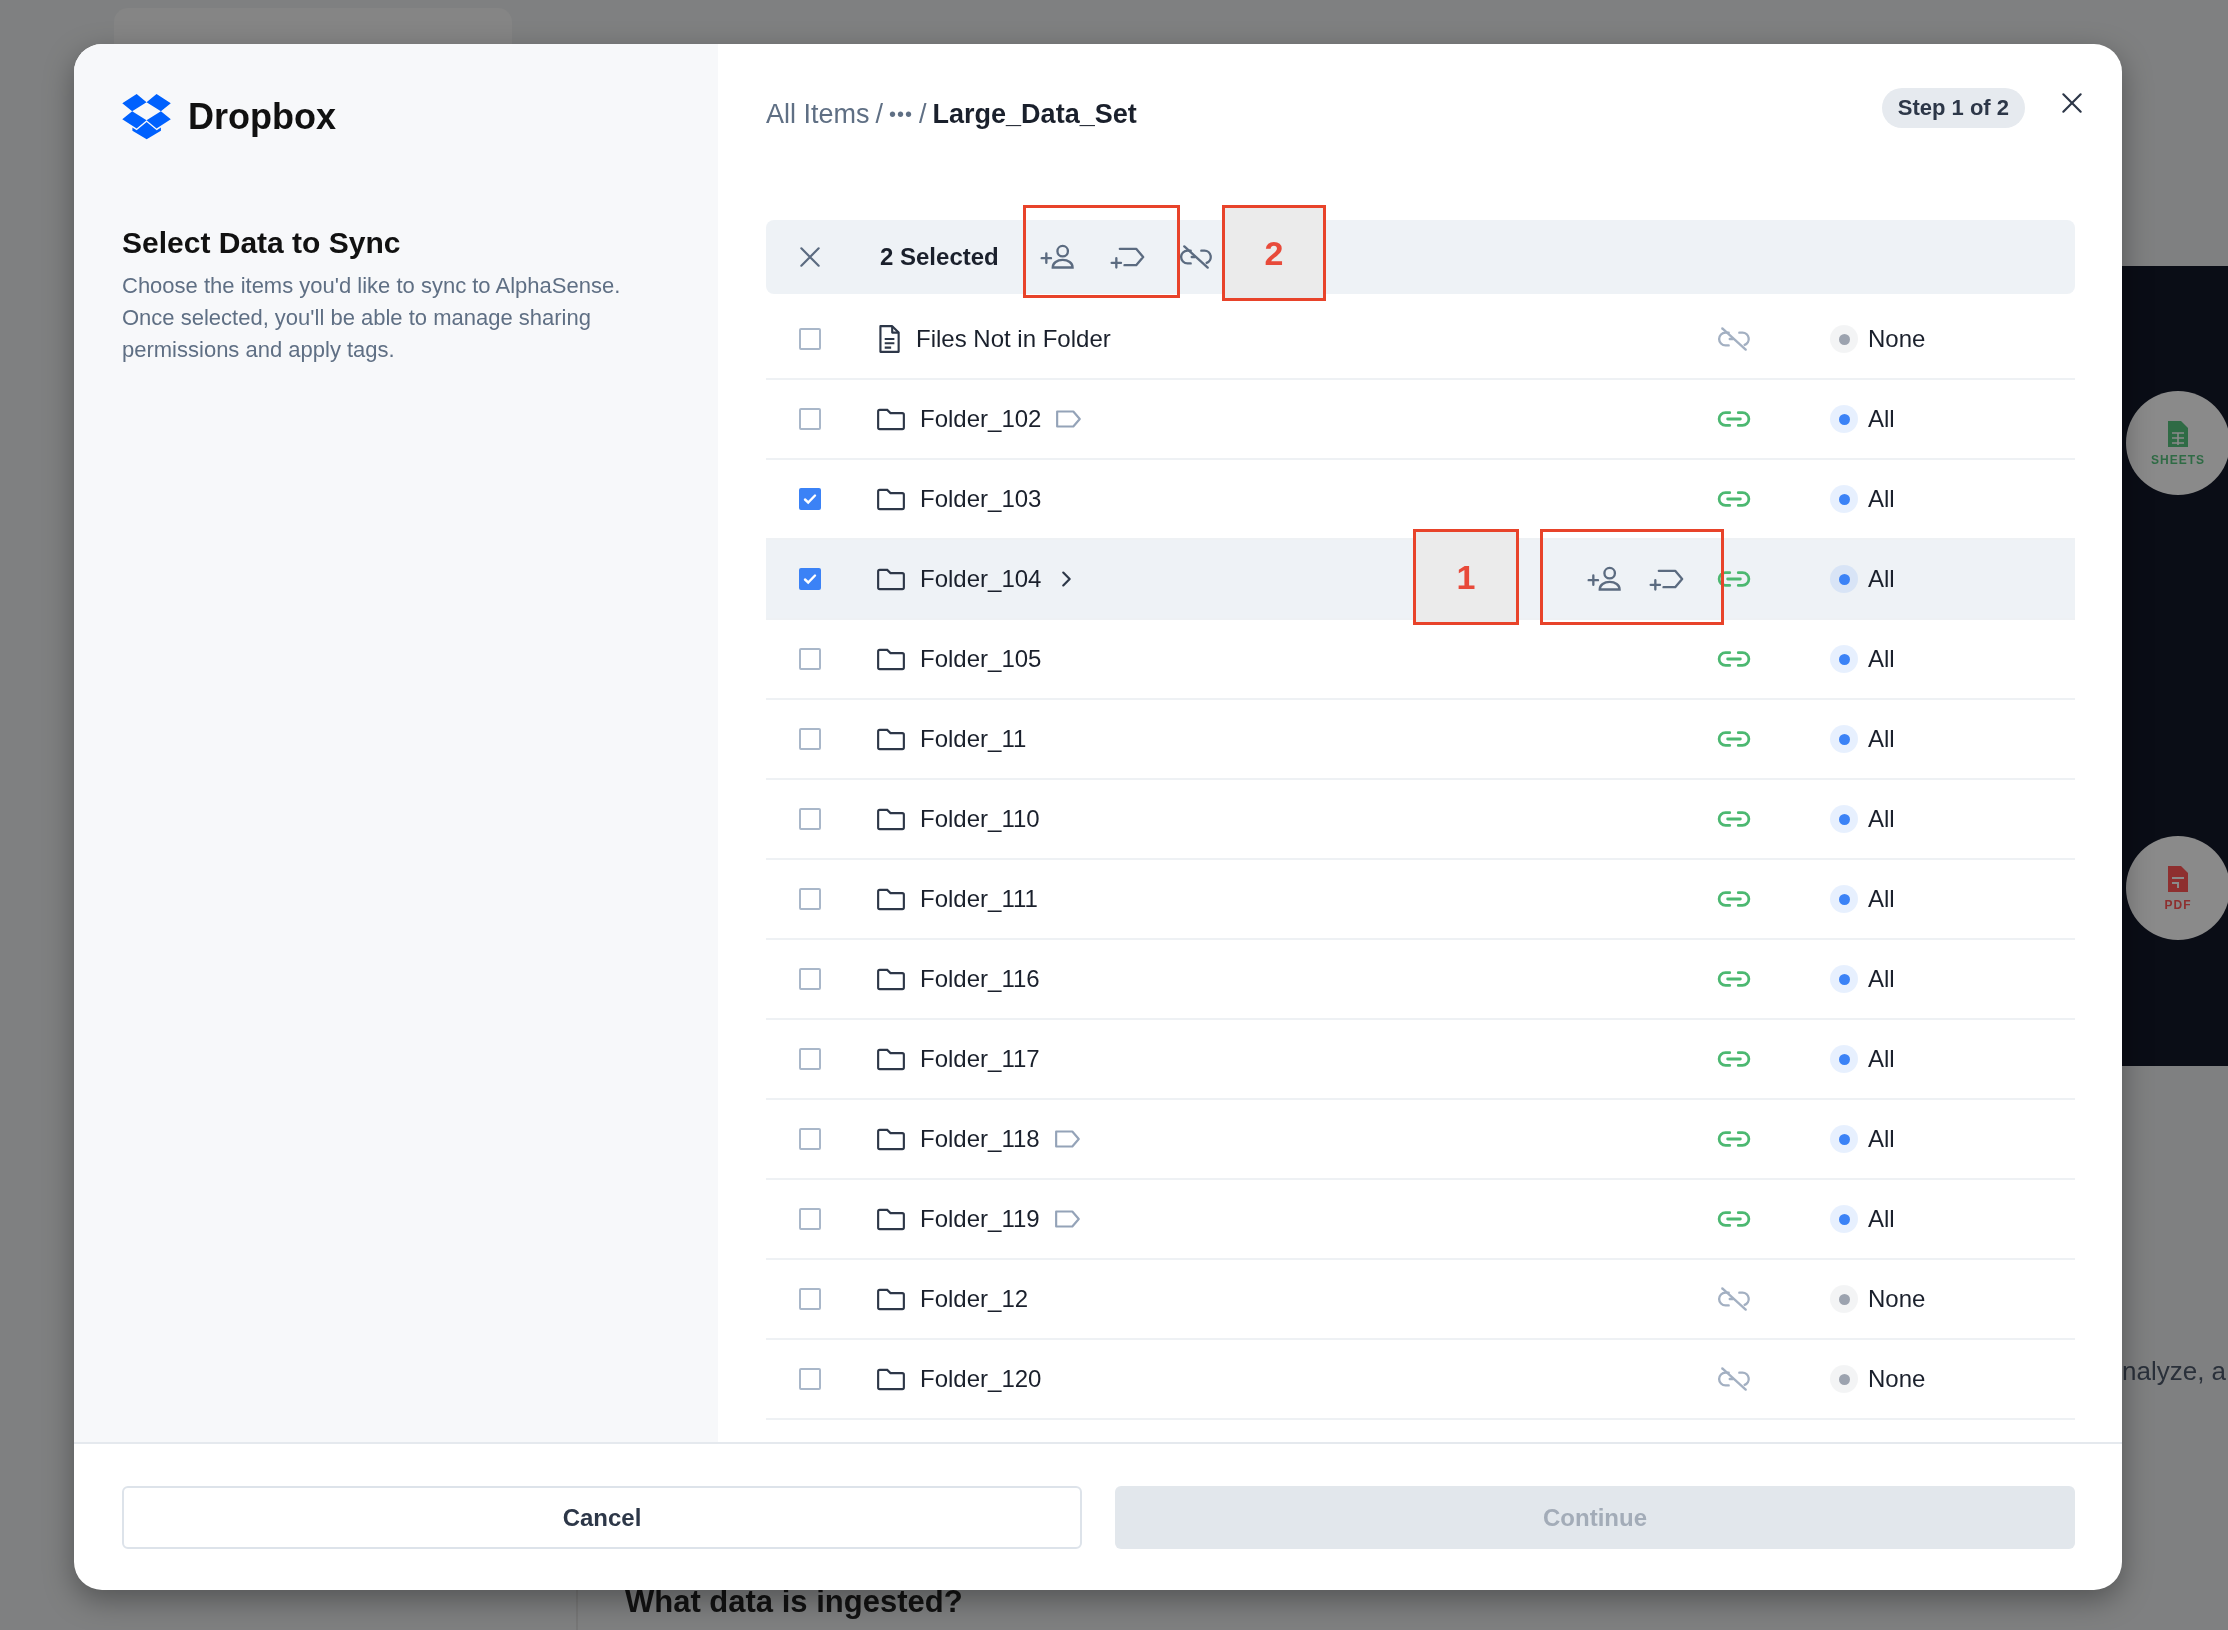 The image size is (2228, 1630). I want to click on item-name: Folder_117, so click(980, 1059).